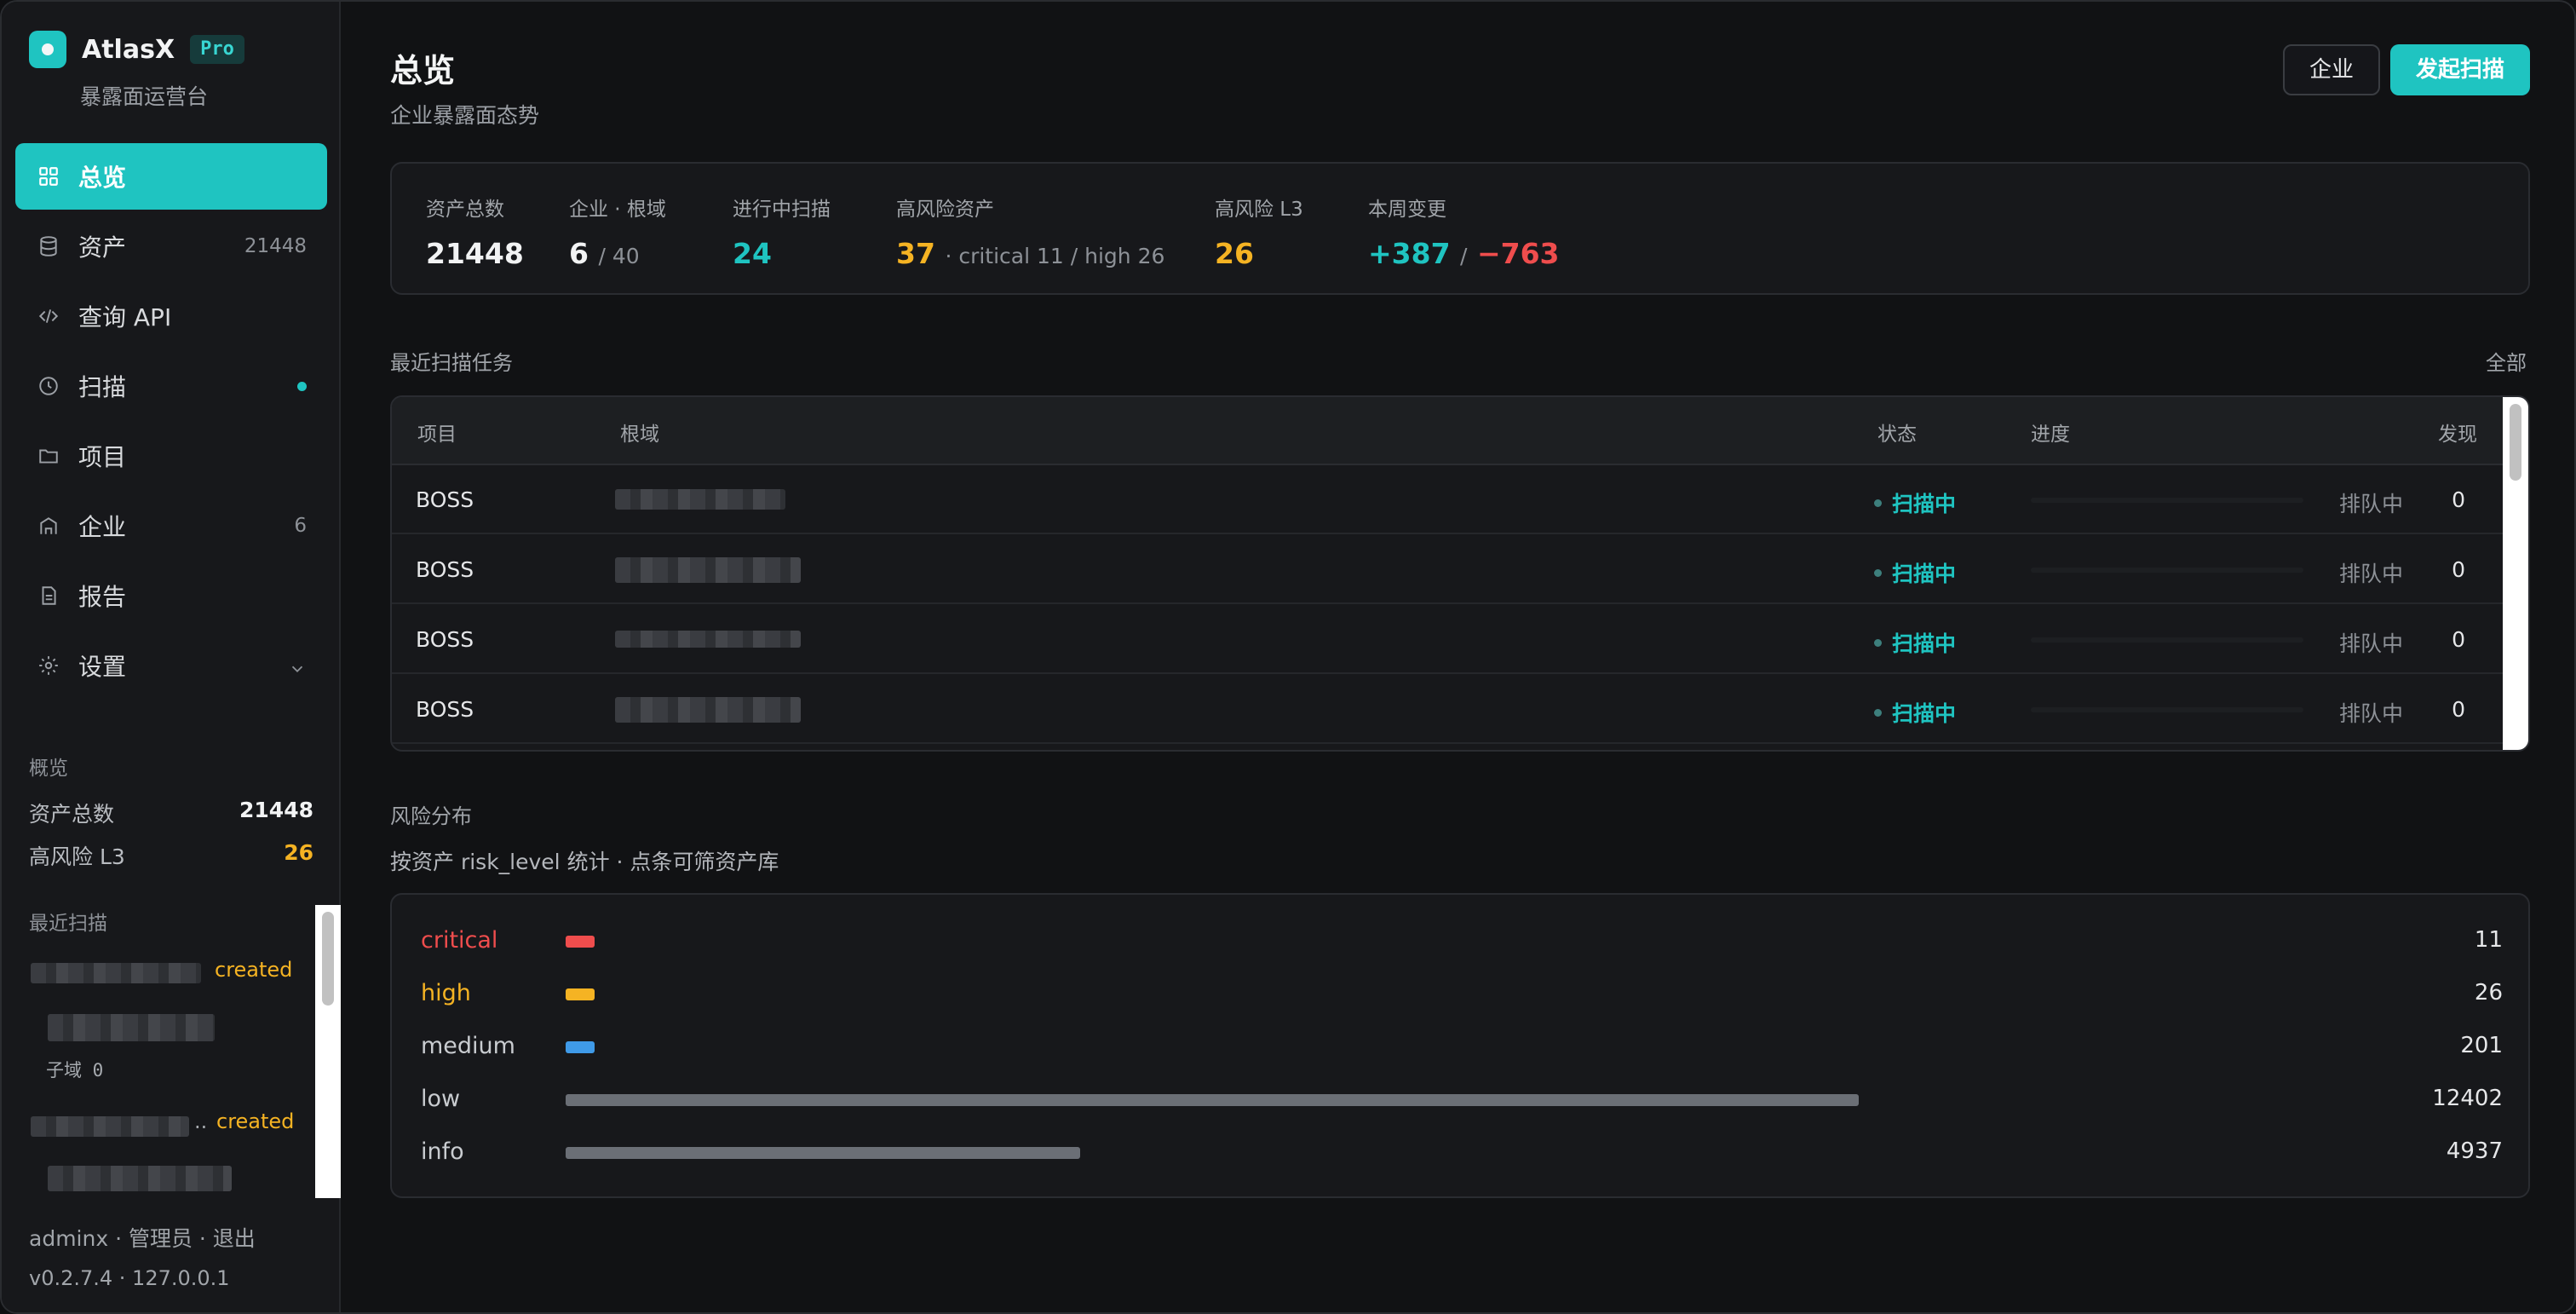 The width and height of the screenshot is (2576, 1314). I want to click on sidebar-item-settings: 设置, so click(171, 665).